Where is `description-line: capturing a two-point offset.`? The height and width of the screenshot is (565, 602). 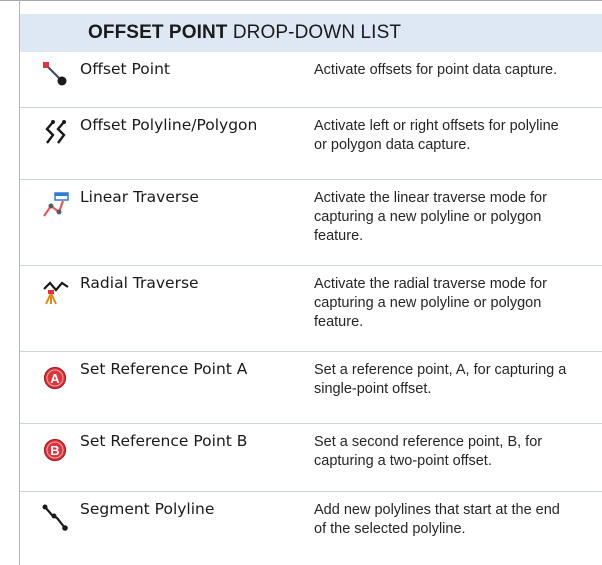 description-line: capturing a two-point offset. is located at coordinates (403, 461).